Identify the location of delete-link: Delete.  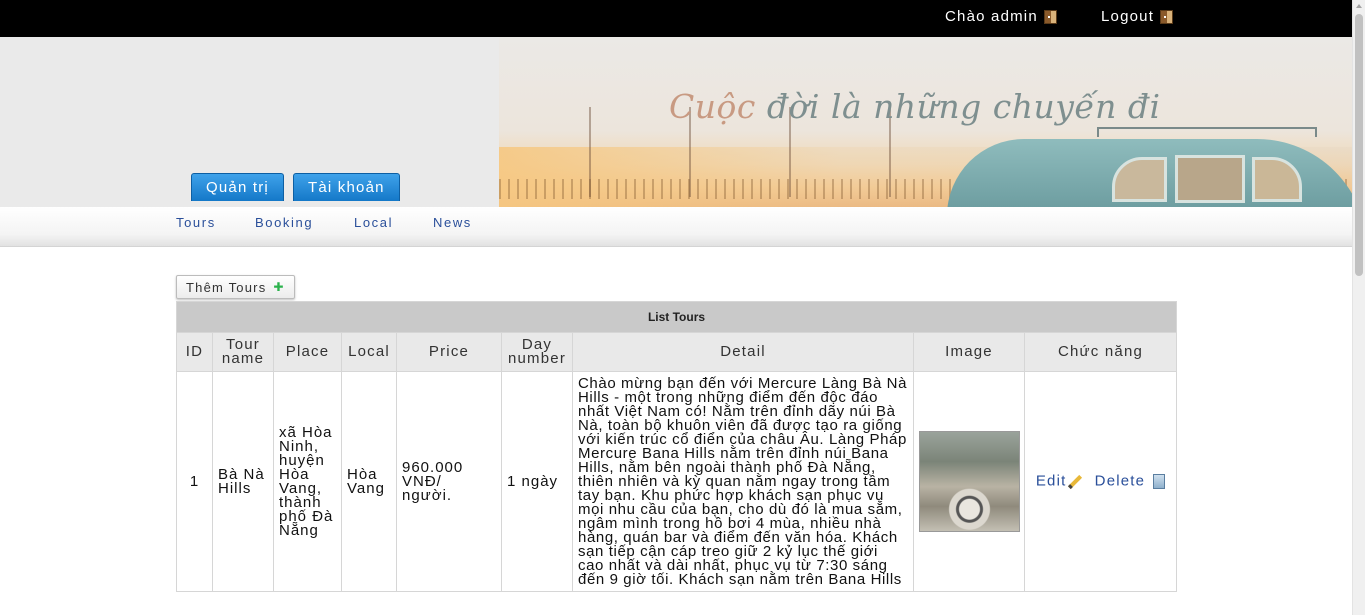
(1120, 480).